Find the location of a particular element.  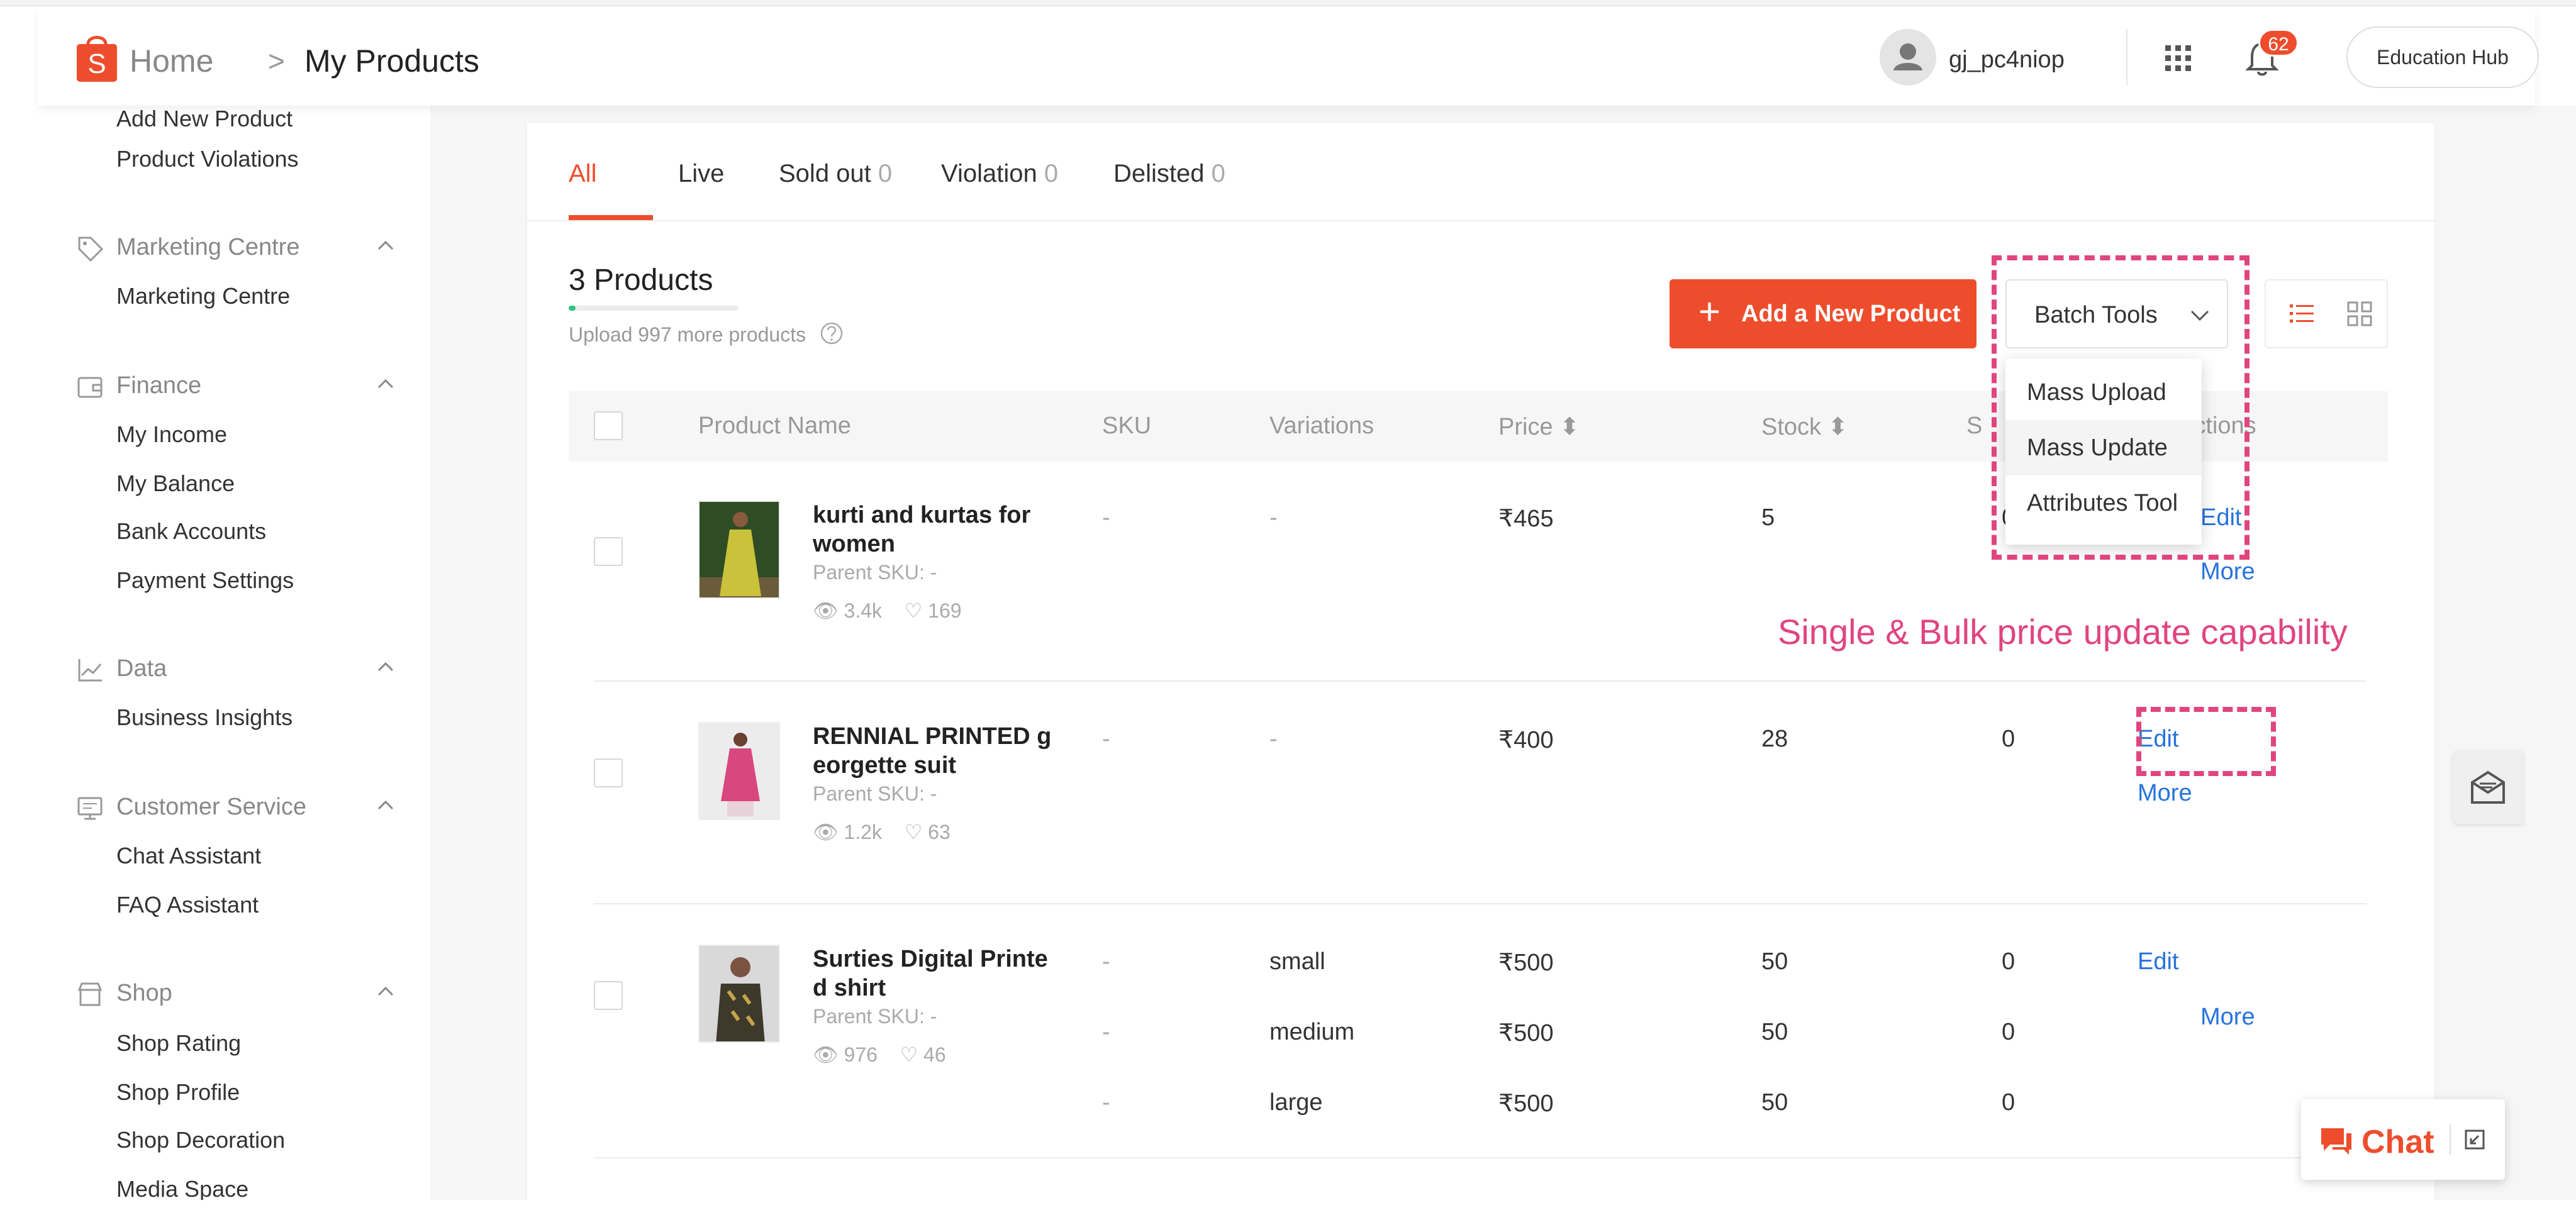

product-stats: 👁 976 ♡ 46 is located at coordinates (879, 1054).